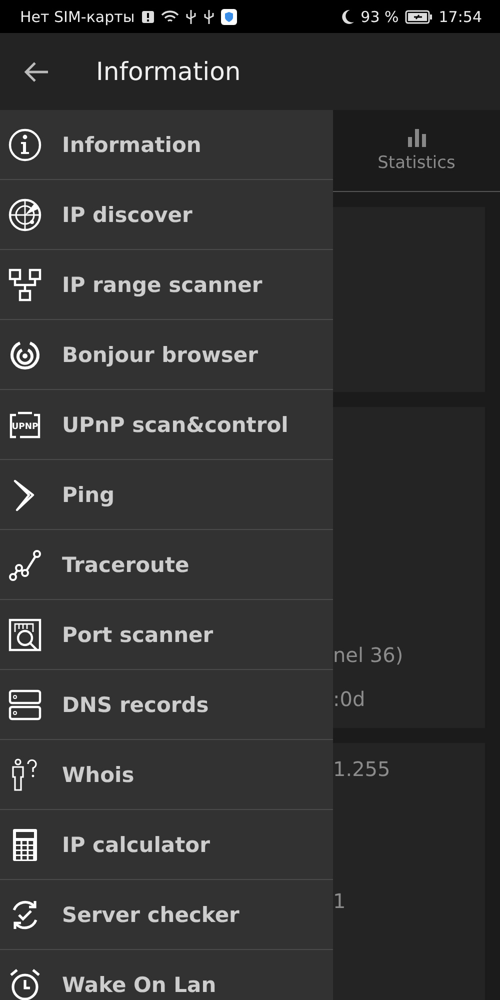  What do you see at coordinates (418, 17) in the screenshot?
I see `battery-charging-icon` at bounding box center [418, 17].